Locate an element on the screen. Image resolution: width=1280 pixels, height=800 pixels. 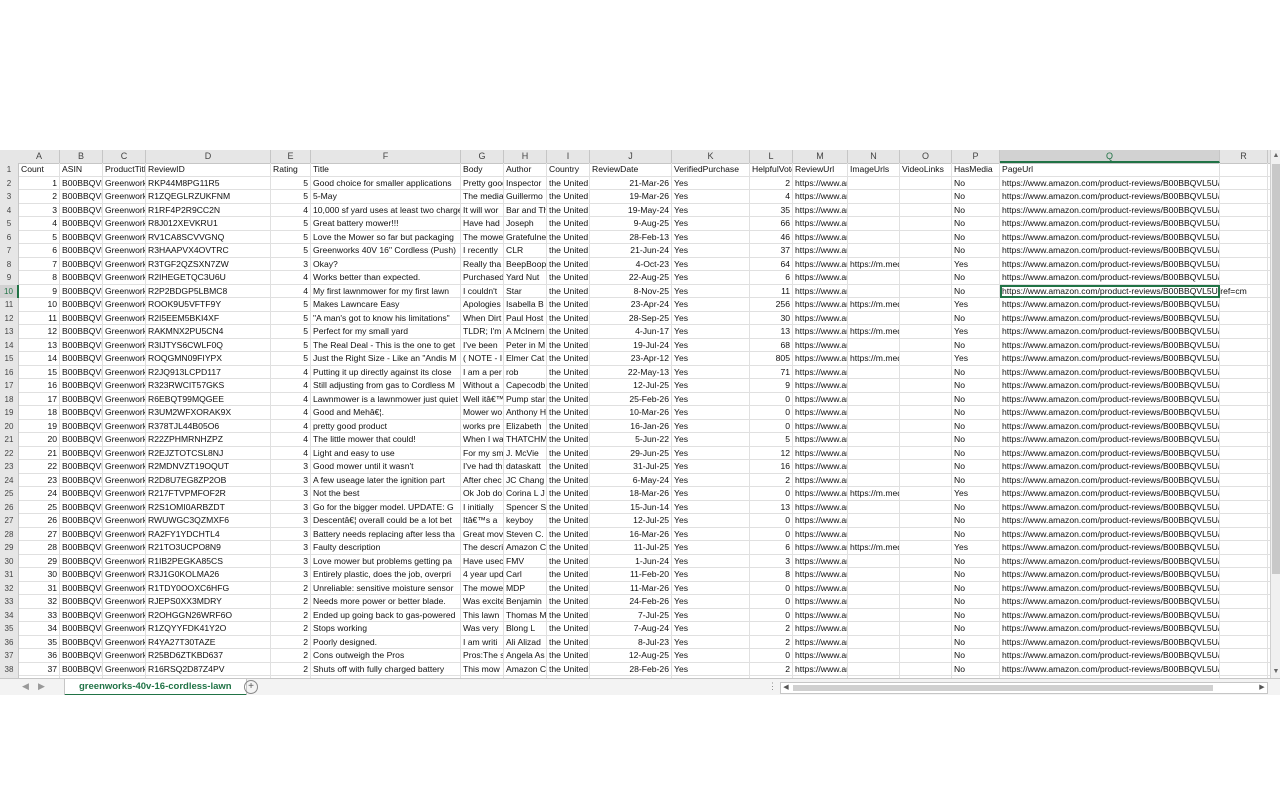
cell-a17: 16 is located at coordinates (39, 386).